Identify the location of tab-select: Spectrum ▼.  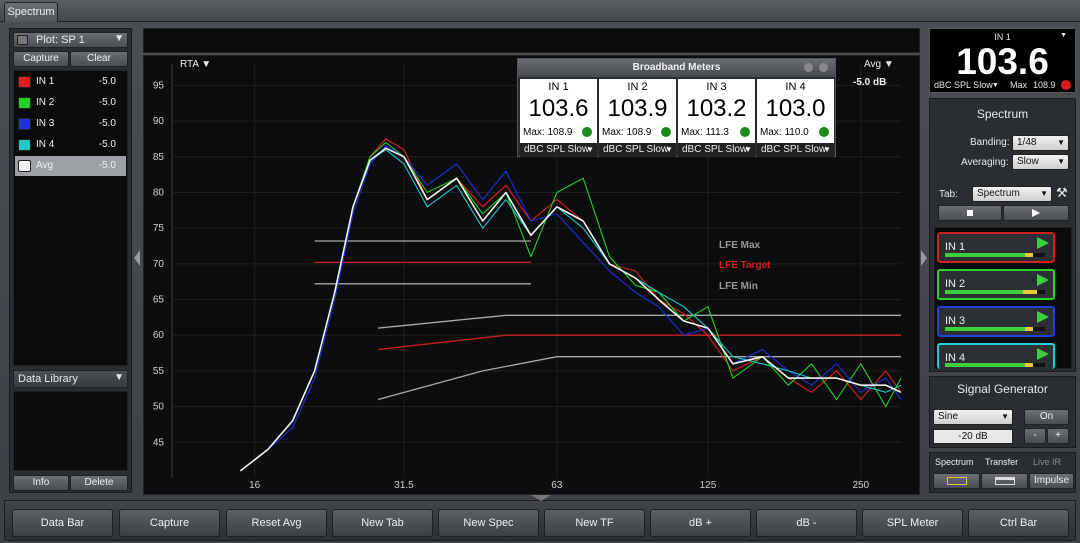
(1012, 194).